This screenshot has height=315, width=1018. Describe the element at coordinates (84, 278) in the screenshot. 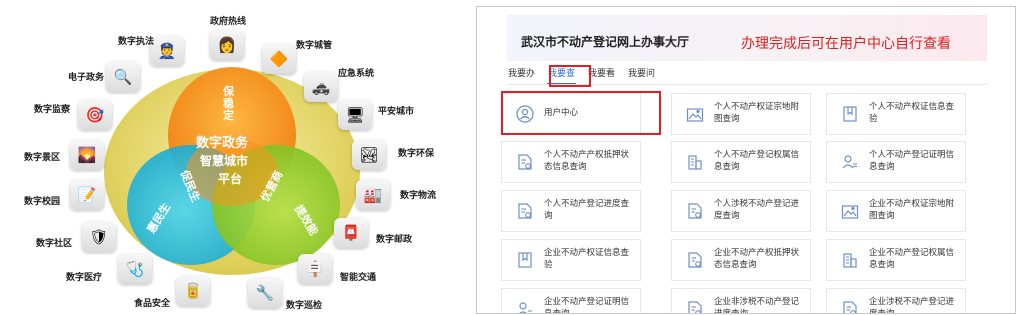

I see `node-label: 数字医疗` at that location.